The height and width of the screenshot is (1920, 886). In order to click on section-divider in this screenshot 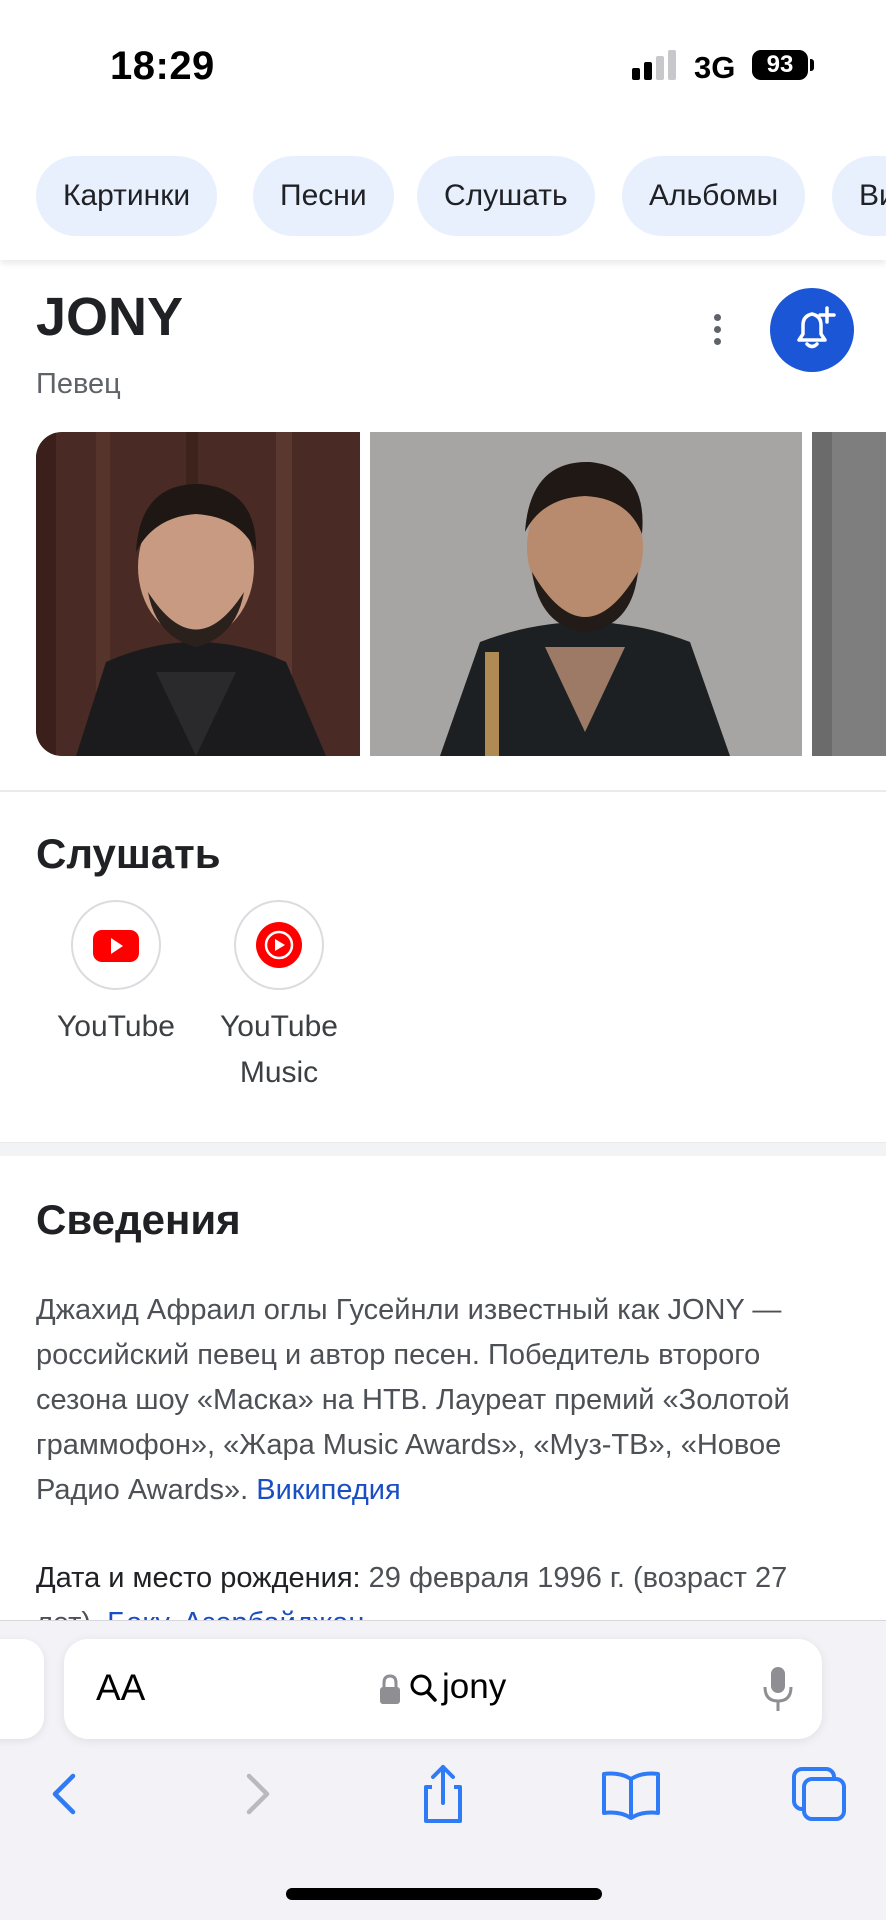, I will do `click(443, 1149)`.